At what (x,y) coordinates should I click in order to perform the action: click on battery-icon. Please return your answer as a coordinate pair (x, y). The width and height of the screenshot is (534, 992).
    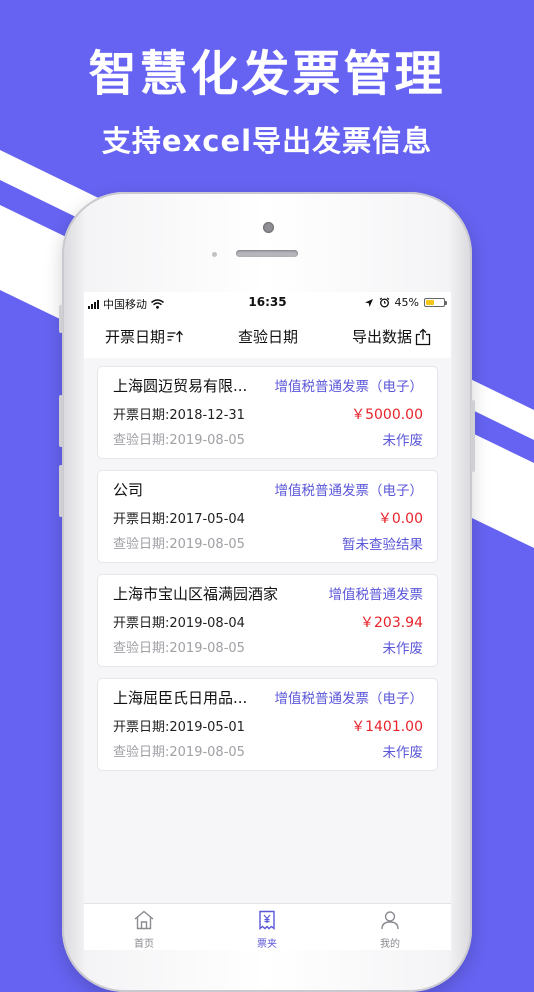
    Looking at the image, I should click on (435, 302).